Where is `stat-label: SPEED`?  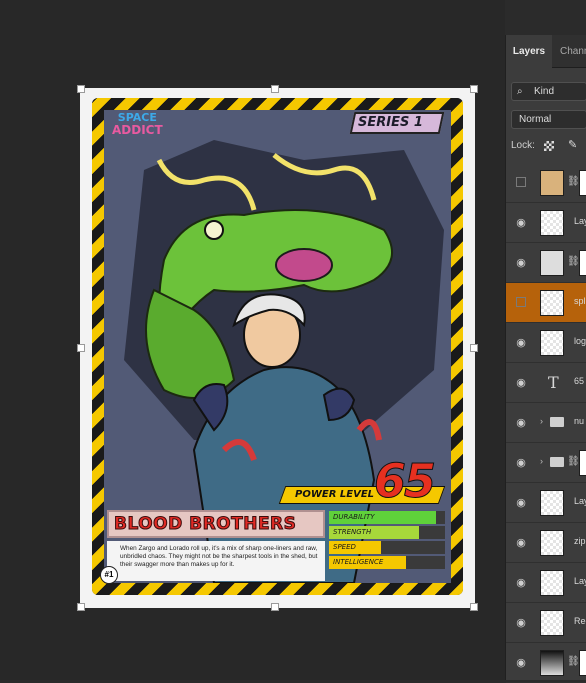
stat-label: SPEED is located at coordinates (344, 547).